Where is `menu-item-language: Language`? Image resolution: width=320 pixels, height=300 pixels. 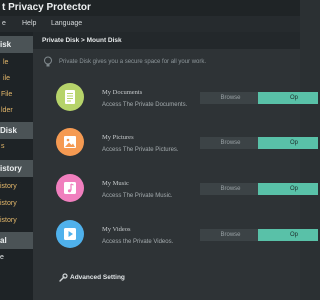 menu-item-language: Language is located at coordinates (66, 24).